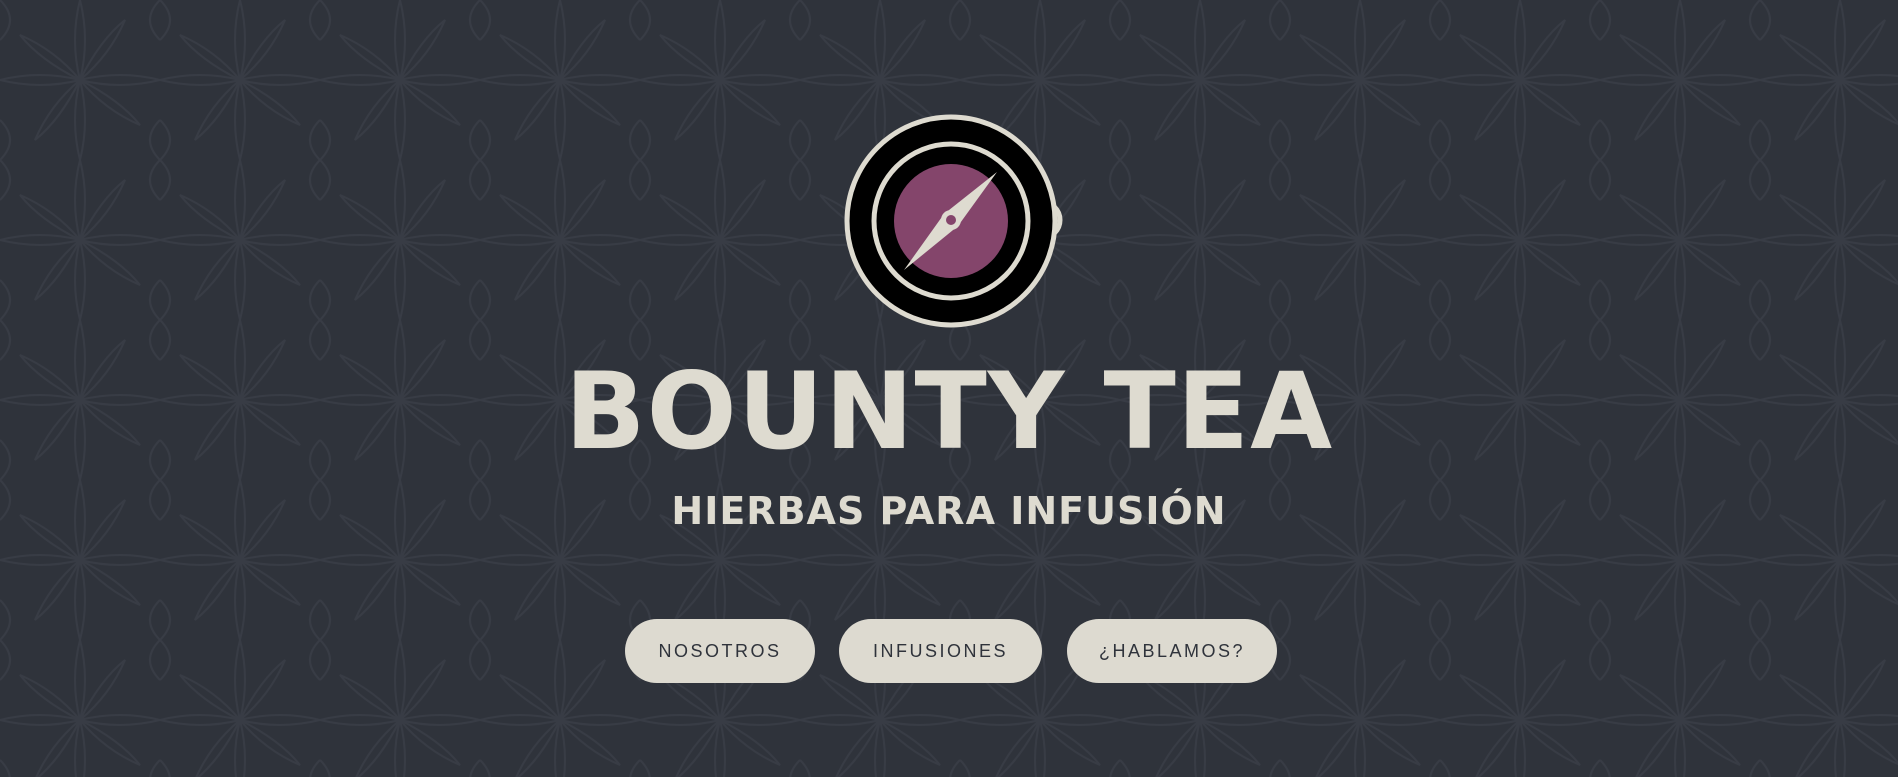 The width and height of the screenshot is (1898, 777). What do you see at coordinates (949, 411) in the screenshot?
I see `site-title: BOUNTY TEA` at bounding box center [949, 411].